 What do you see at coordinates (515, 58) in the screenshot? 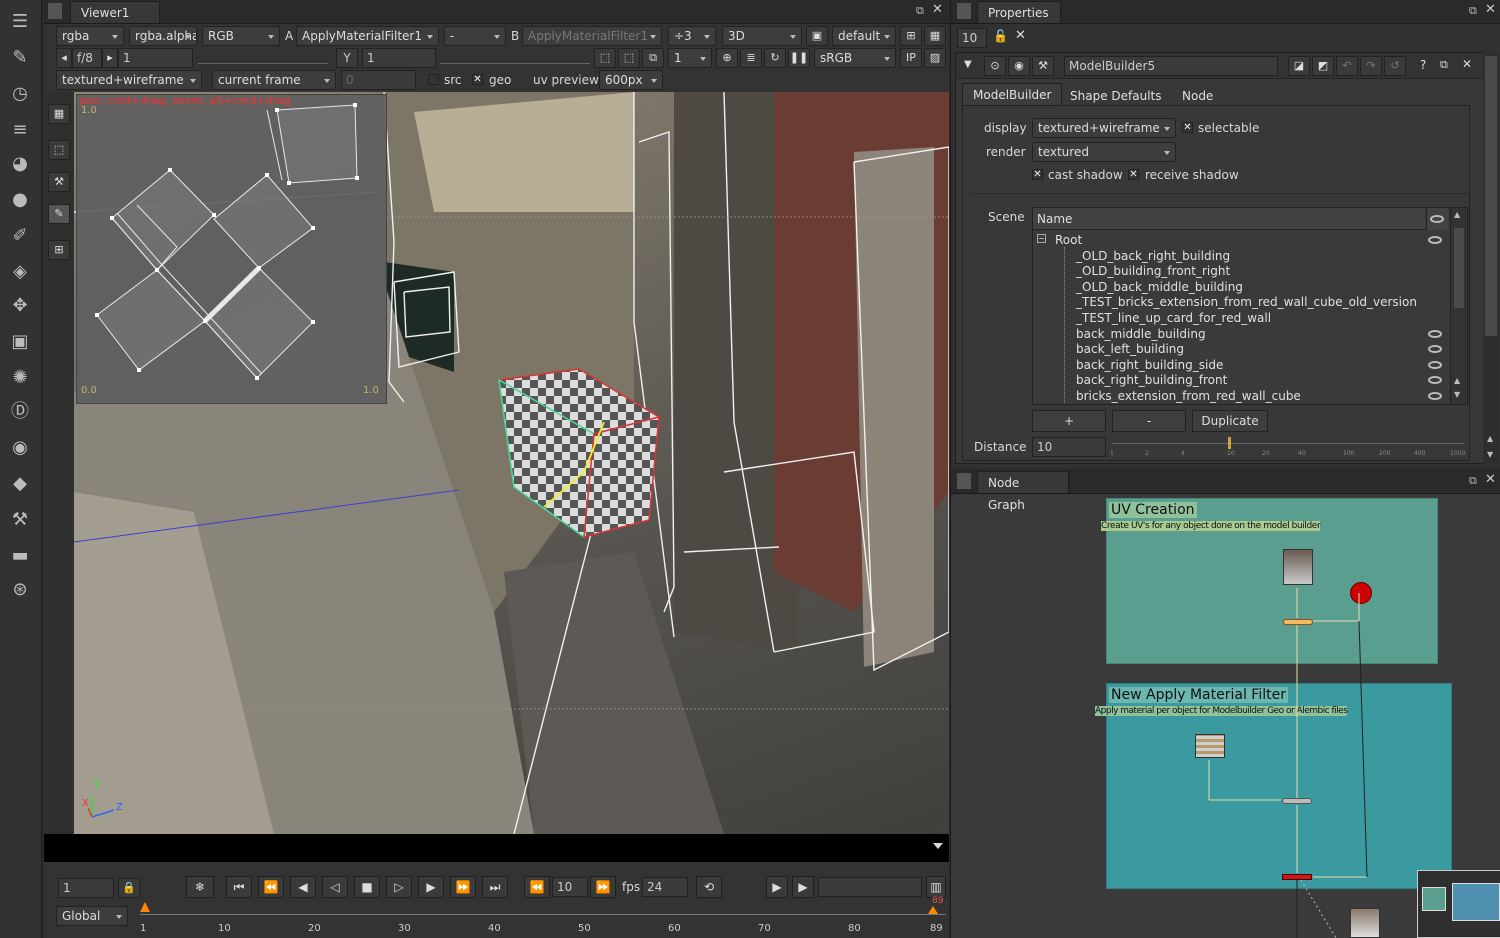
I see `gamma-slider` at bounding box center [515, 58].